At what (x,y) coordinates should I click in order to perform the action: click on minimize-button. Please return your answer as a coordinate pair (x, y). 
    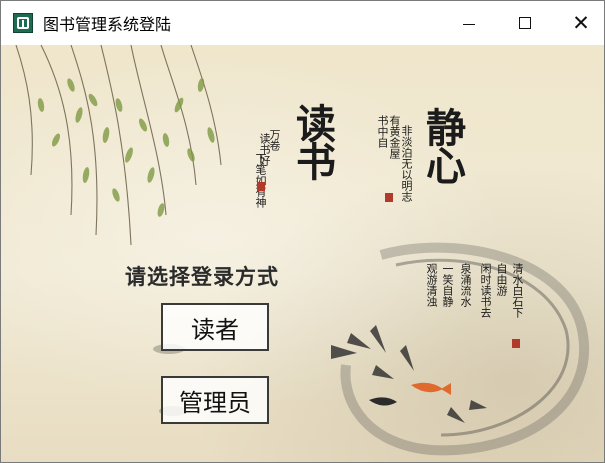
    Looking at the image, I should click on (469, 23).